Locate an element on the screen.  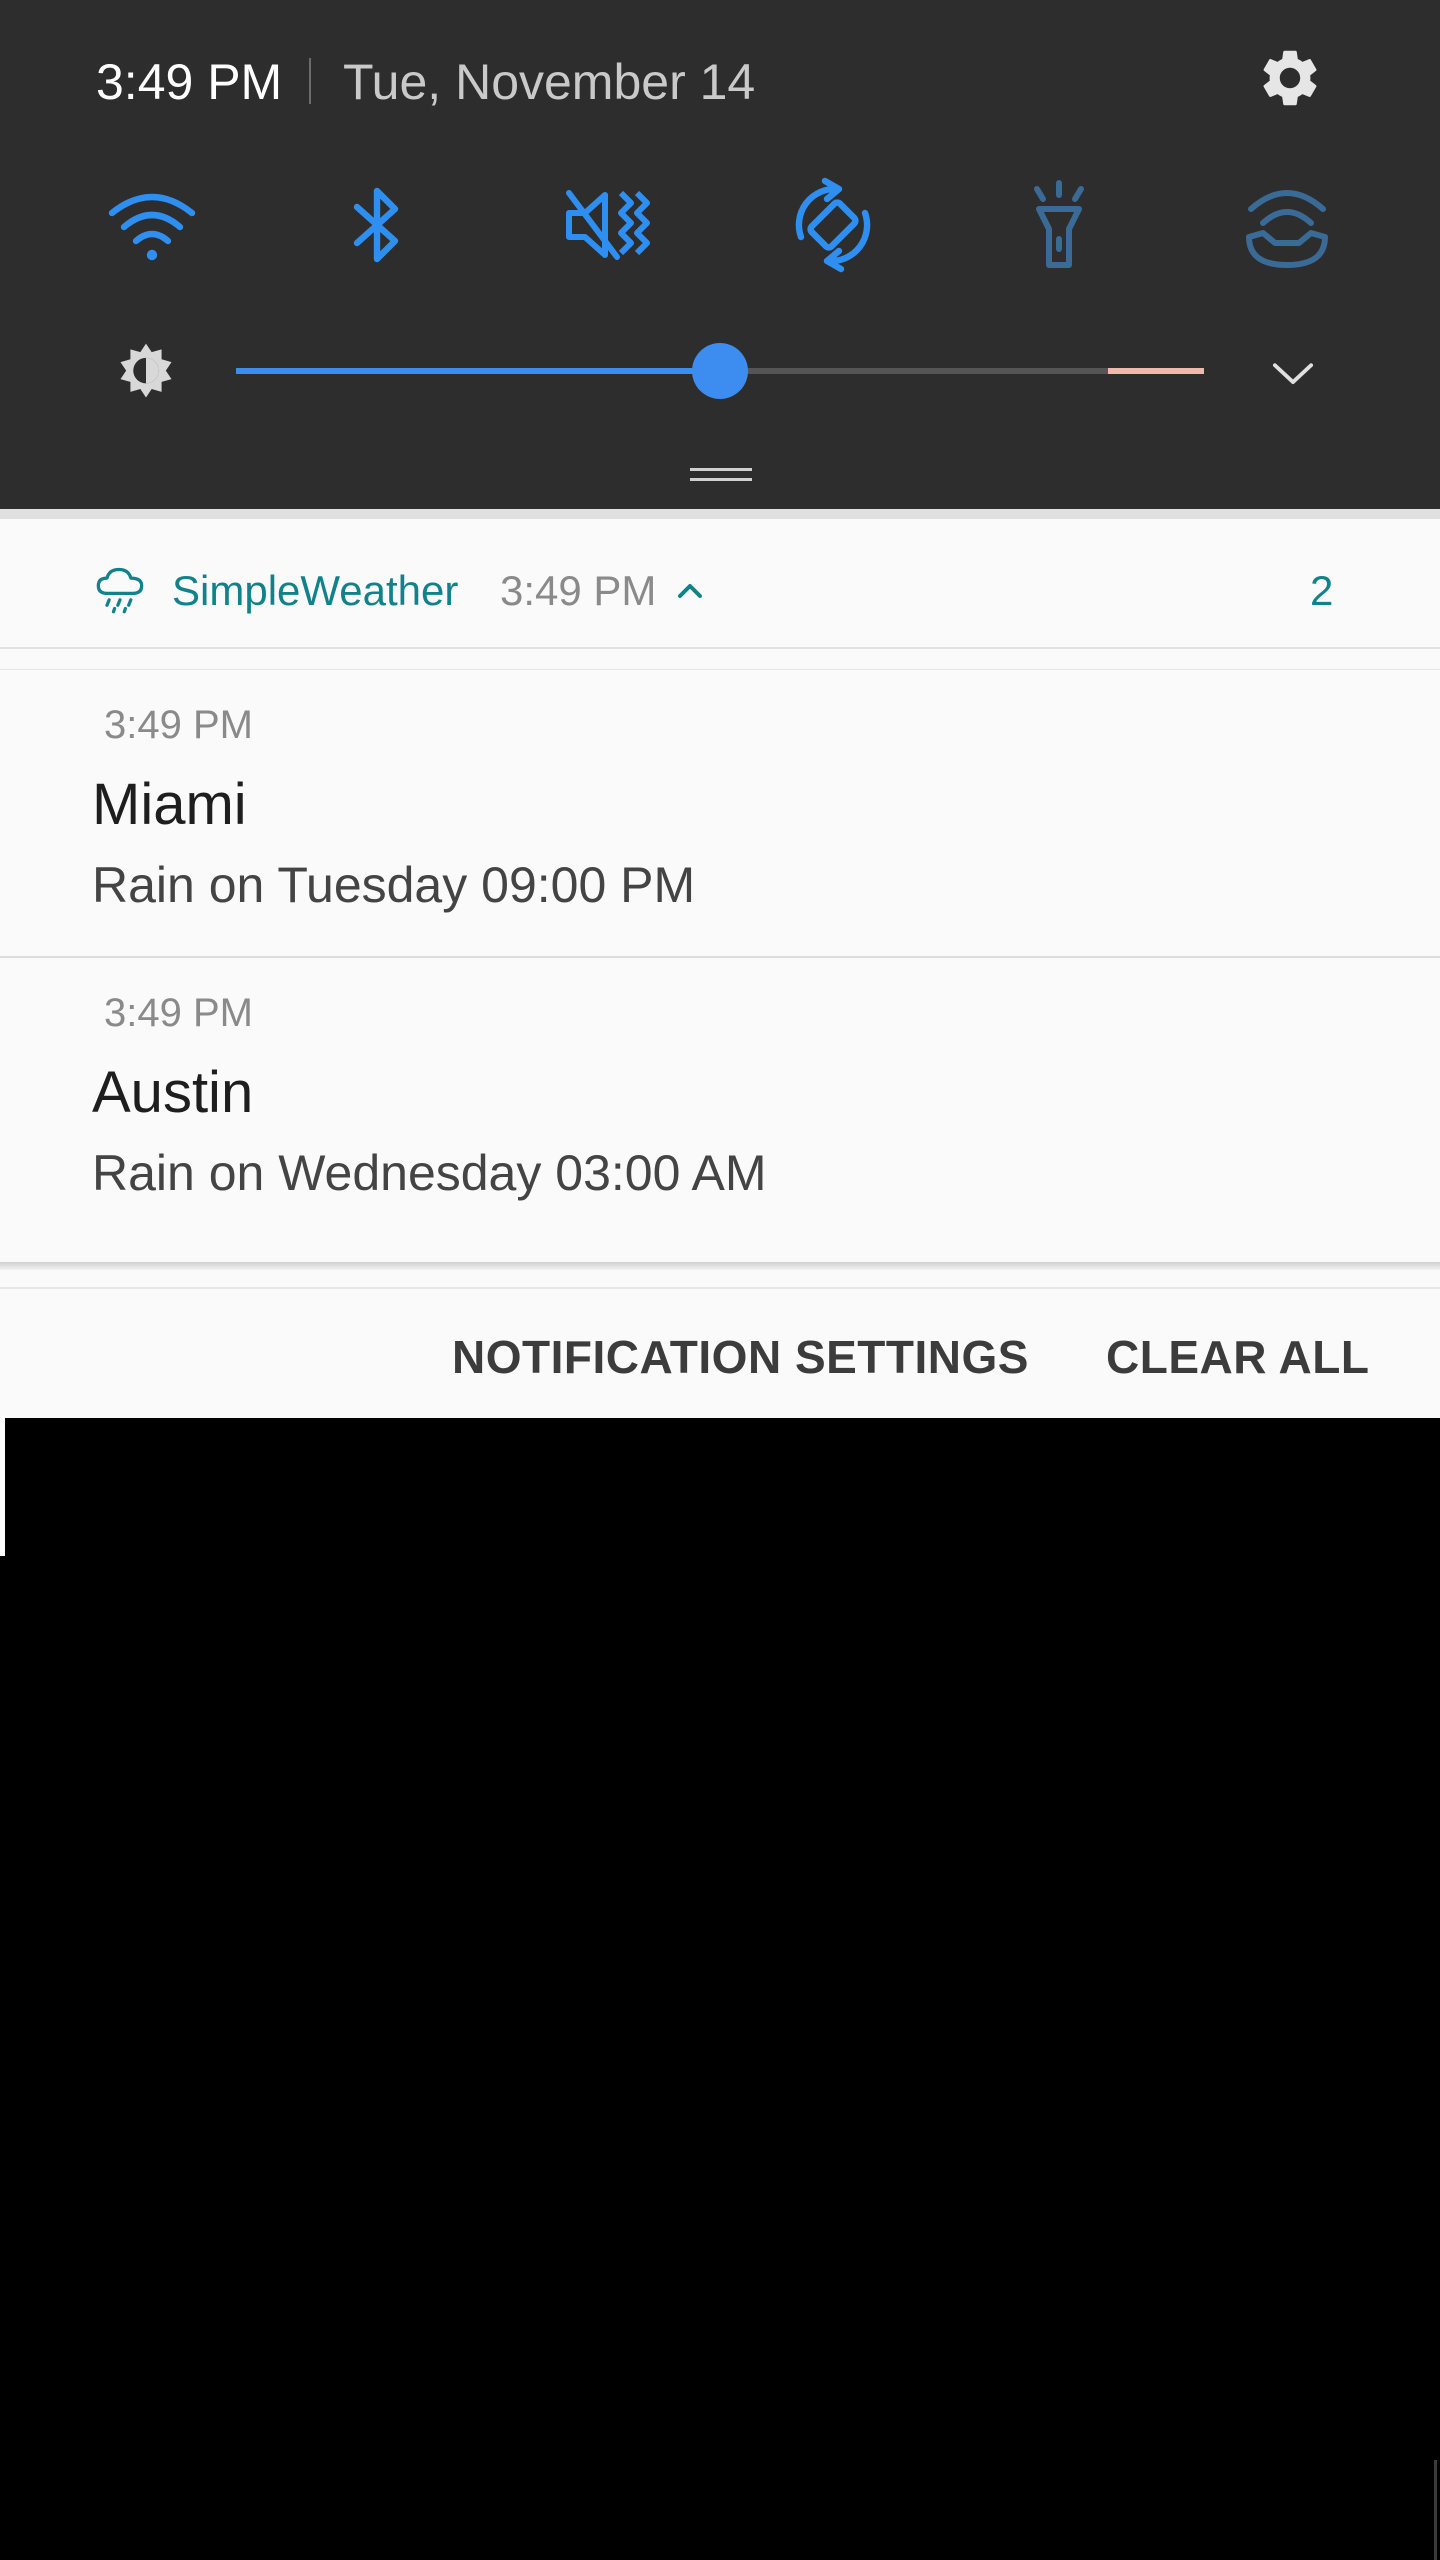
status-time: 3:49 PM is located at coordinates (189, 82).